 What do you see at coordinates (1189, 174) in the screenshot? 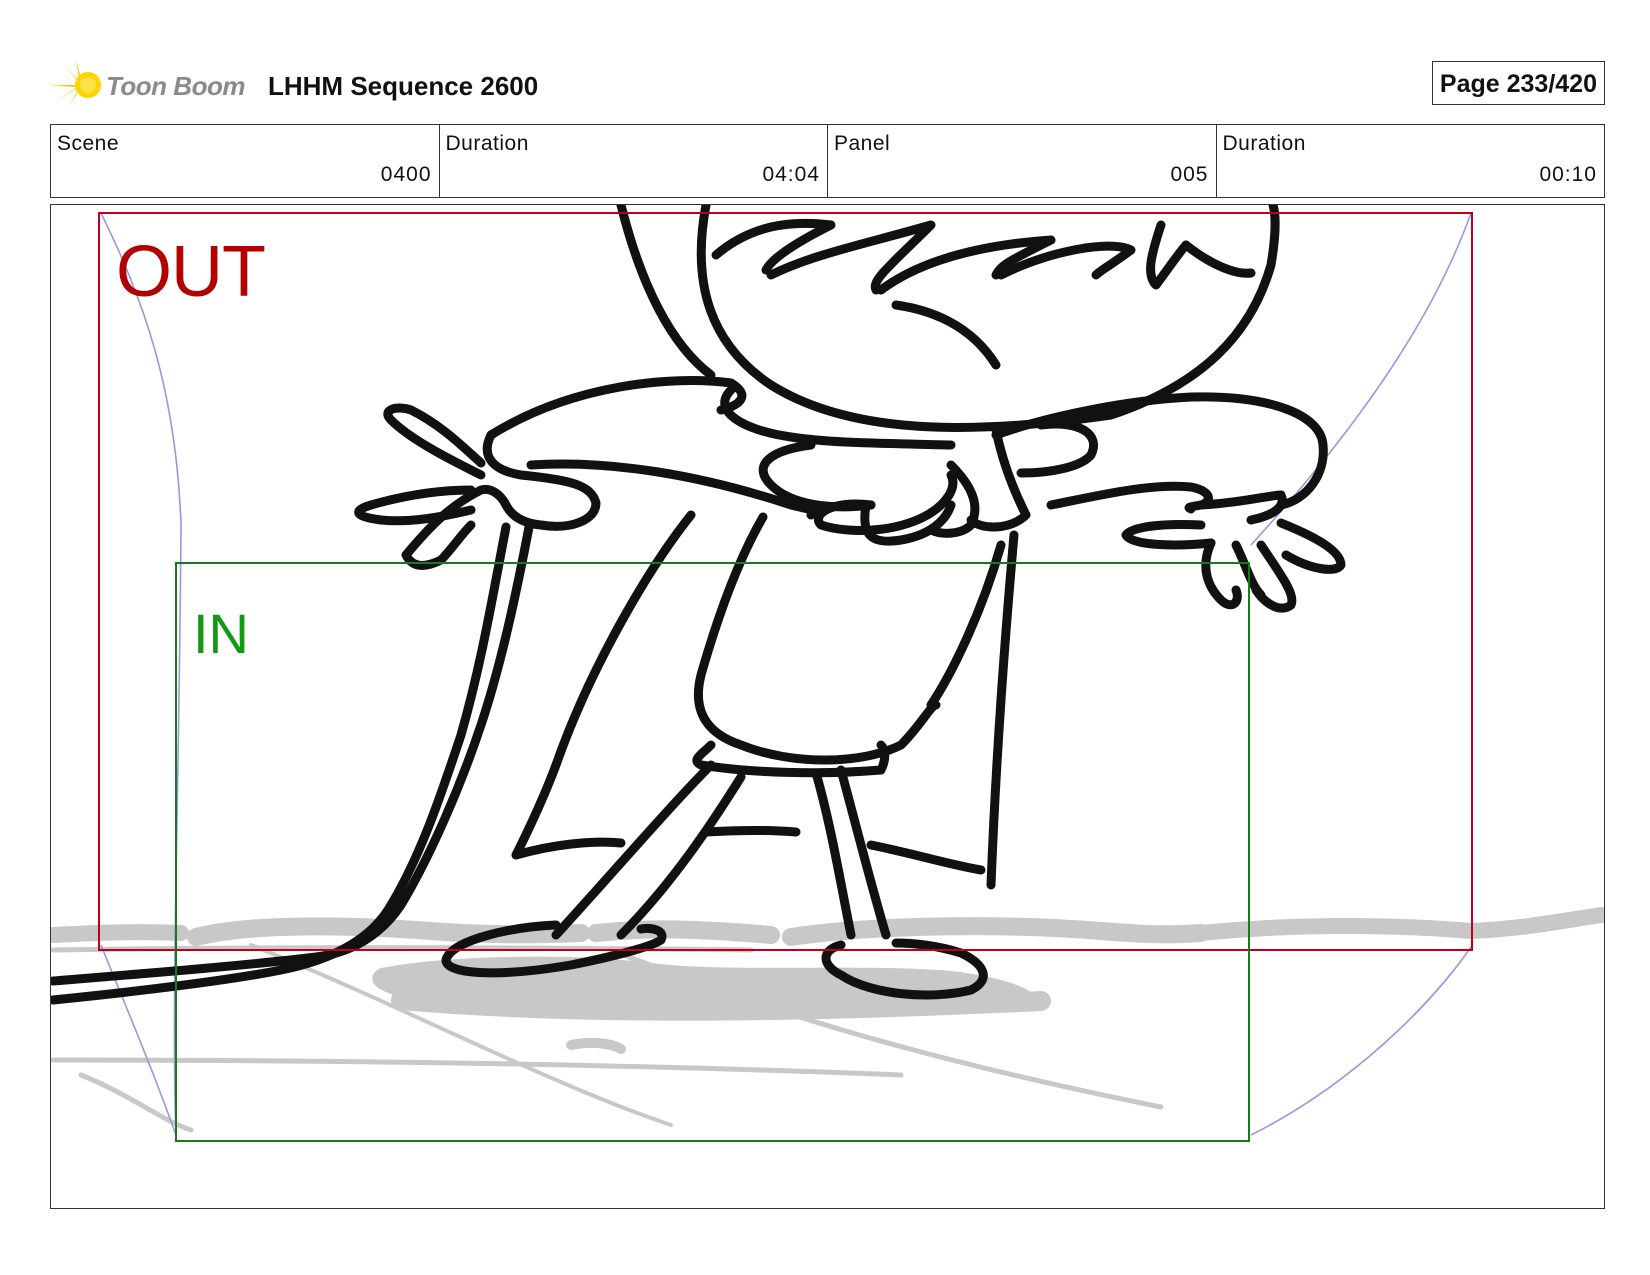
I see `panel-value: 005` at bounding box center [1189, 174].